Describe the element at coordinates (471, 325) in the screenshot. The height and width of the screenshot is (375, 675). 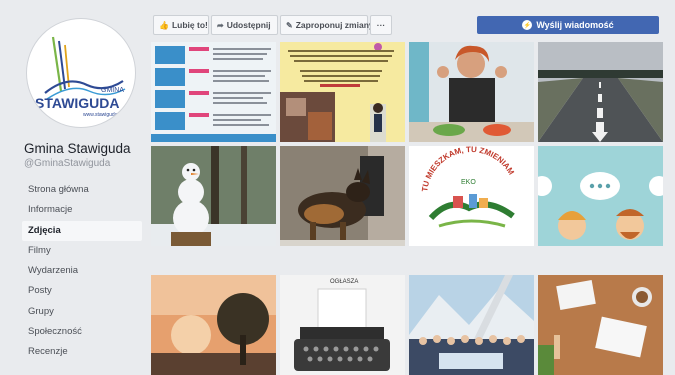
I see `photo-ski-jump-group` at that location.